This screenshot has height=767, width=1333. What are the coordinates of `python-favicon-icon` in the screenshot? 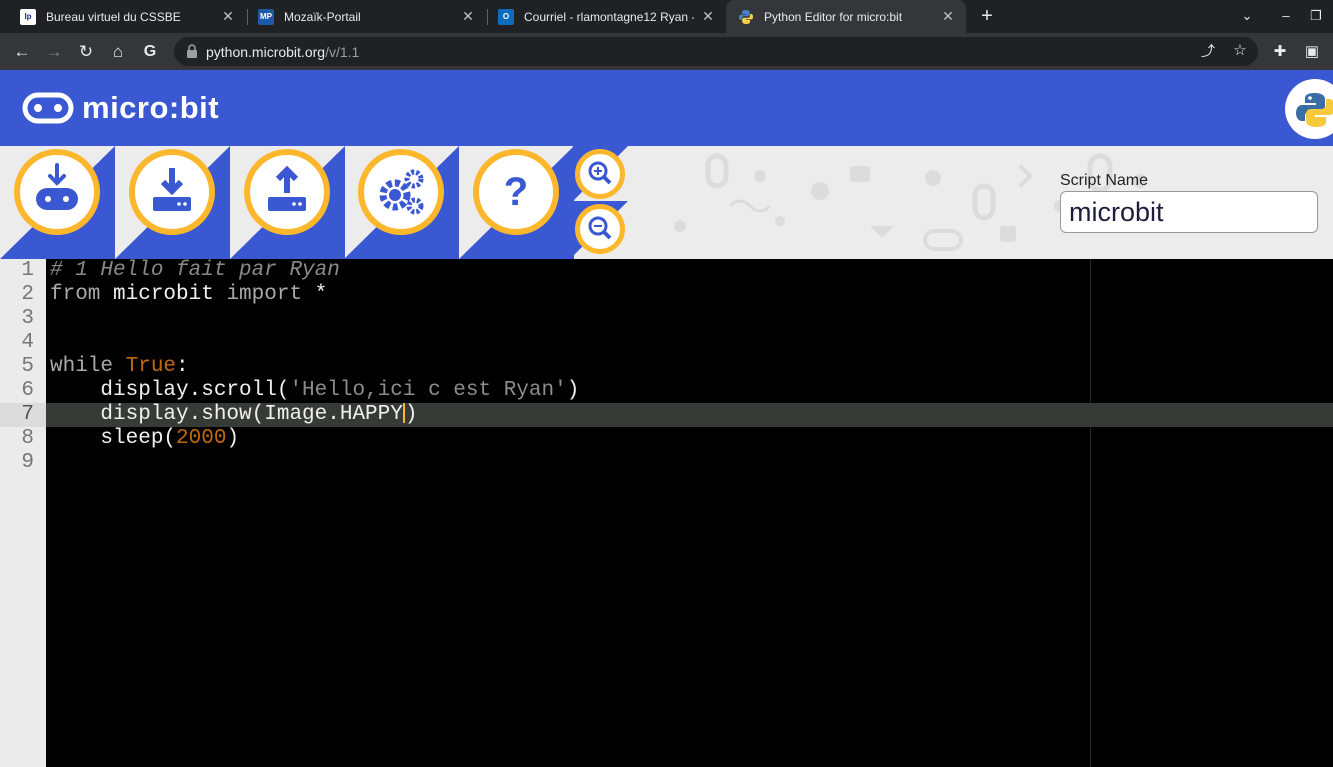 It's located at (746, 16).